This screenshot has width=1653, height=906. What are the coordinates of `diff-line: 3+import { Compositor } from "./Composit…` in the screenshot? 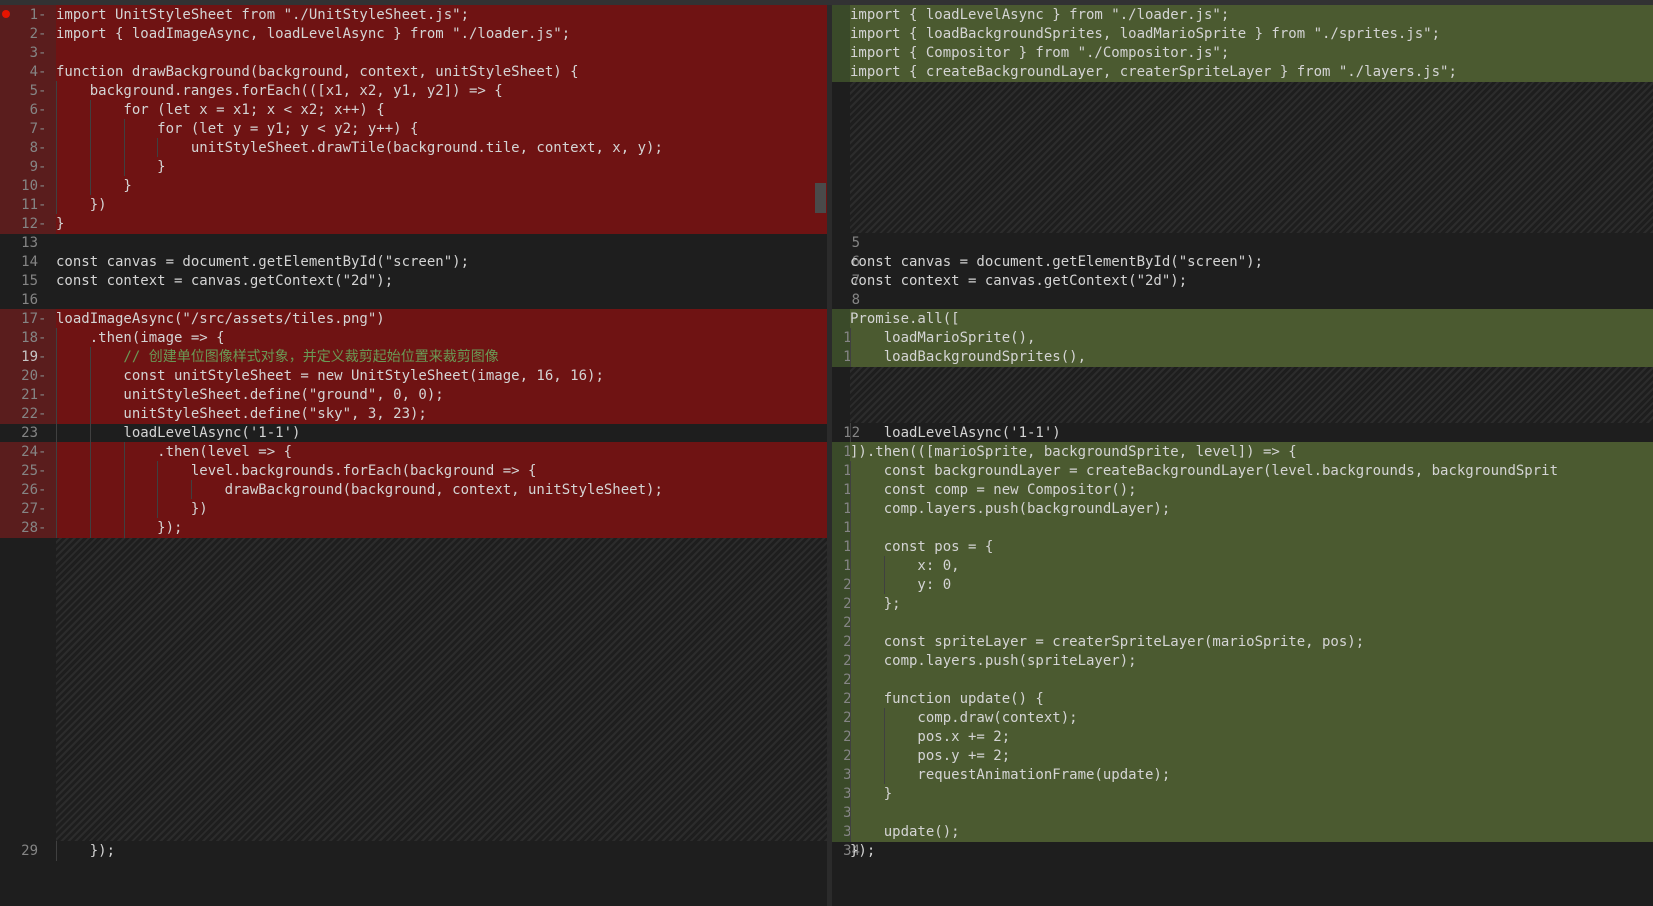 It's located at (1242, 53).